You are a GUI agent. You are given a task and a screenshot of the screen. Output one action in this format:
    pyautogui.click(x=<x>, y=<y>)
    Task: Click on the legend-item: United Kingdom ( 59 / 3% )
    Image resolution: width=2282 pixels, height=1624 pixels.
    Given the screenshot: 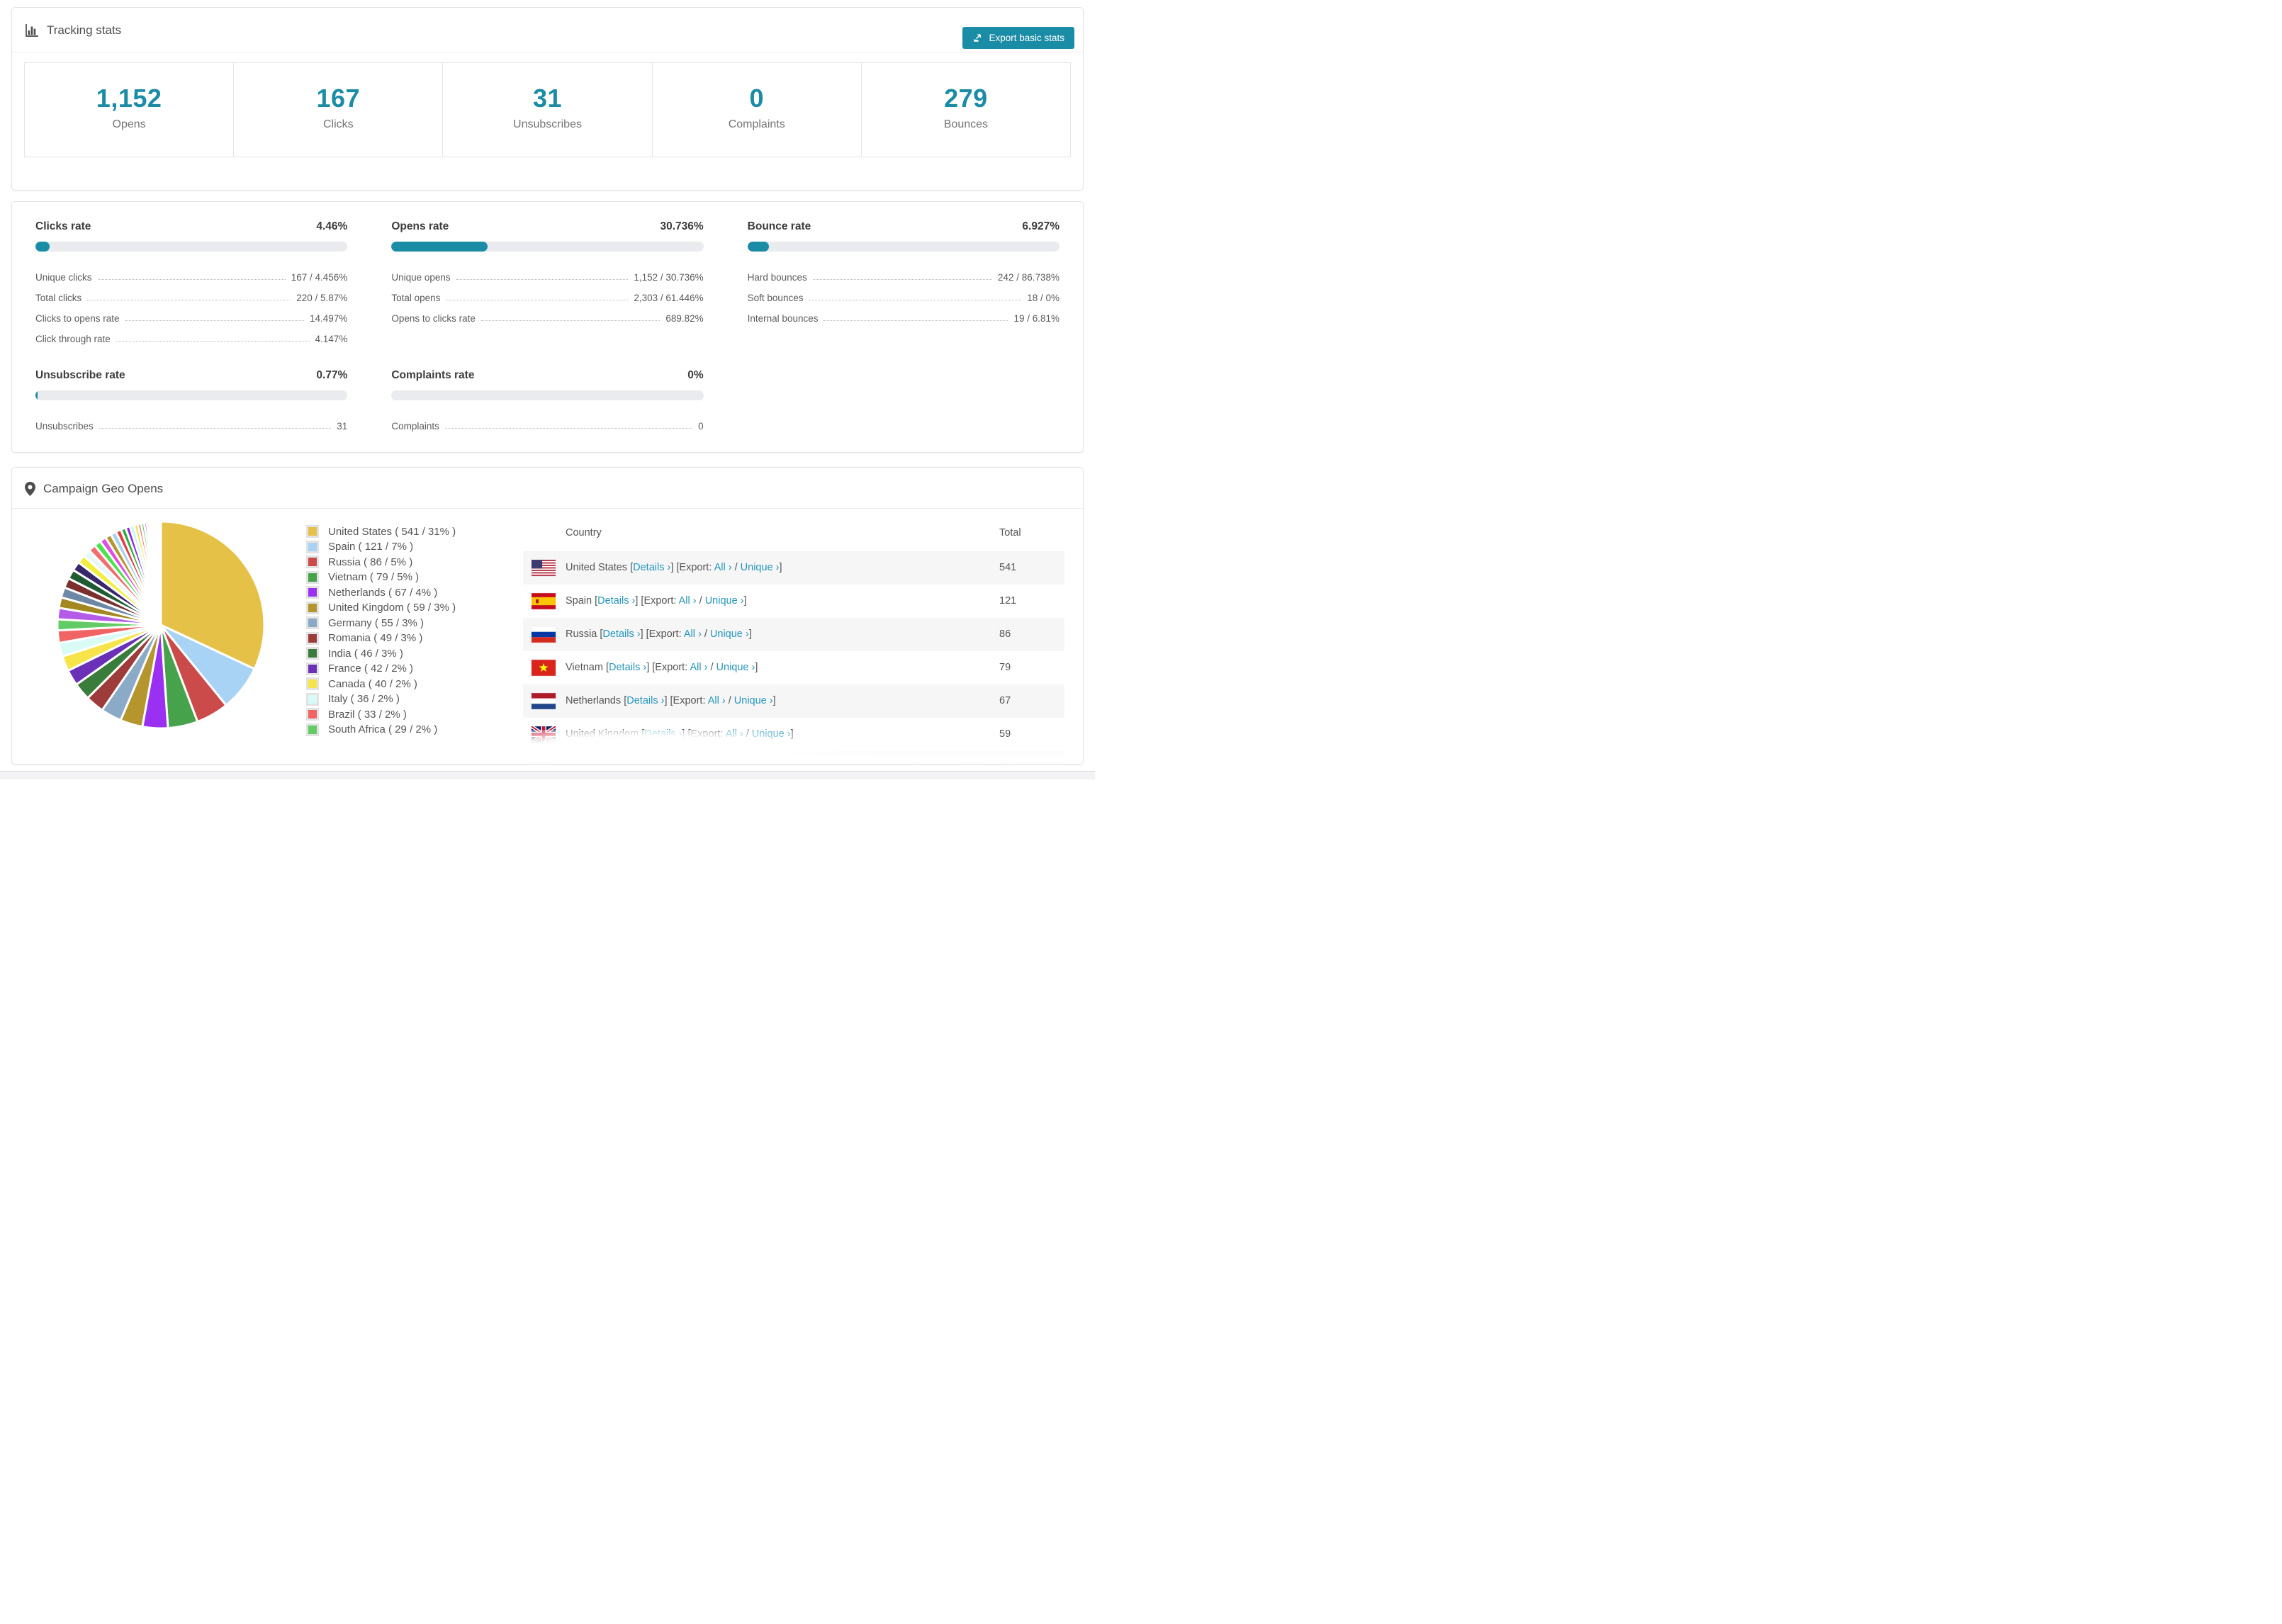 What is the action you would take?
    pyautogui.click(x=401, y=608)
    